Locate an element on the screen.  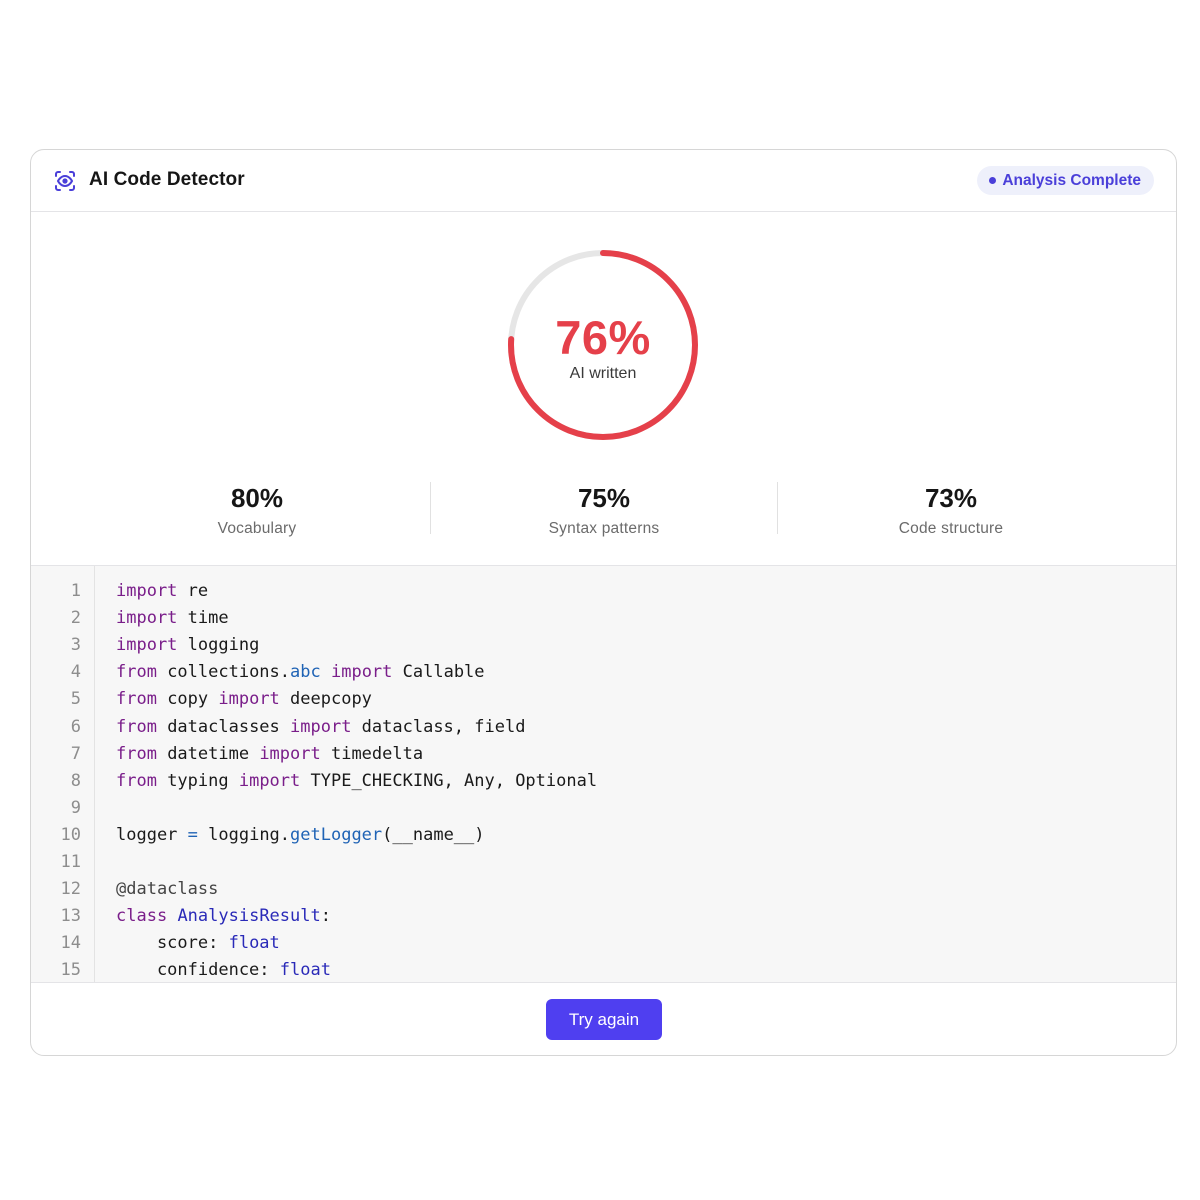
line-number: 2 is located at coordinates (75, 618).